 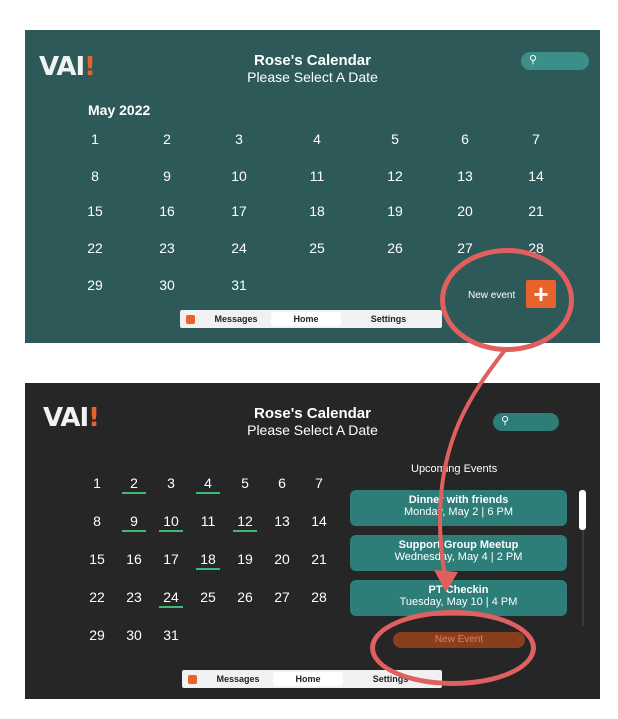 I want to click on annotation-arrow, so click(x=470, y=470).